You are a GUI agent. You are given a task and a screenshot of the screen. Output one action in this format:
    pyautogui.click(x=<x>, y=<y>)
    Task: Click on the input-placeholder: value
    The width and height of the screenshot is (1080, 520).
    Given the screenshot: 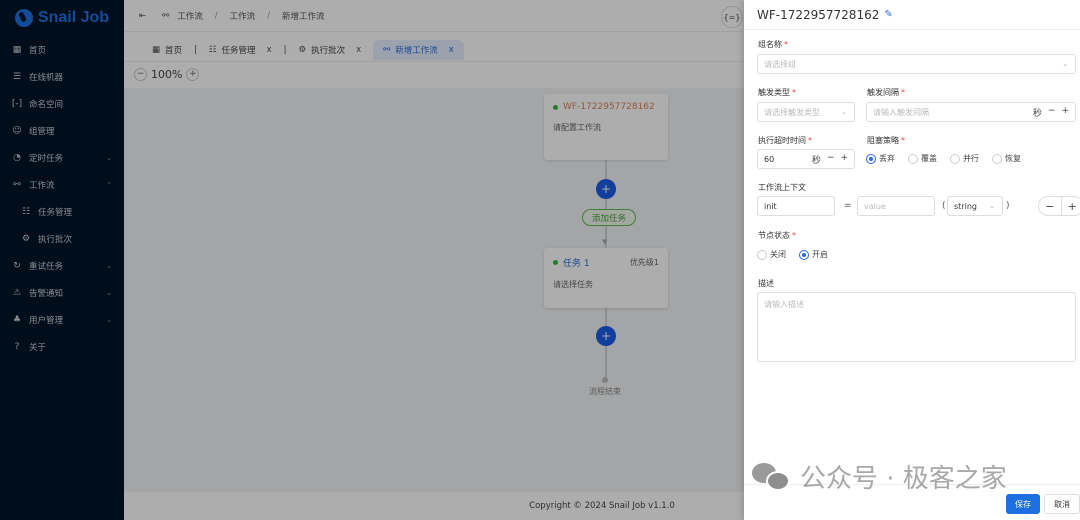 What is the action you would take?
    pyautogui.click(x=875, y=206)
    